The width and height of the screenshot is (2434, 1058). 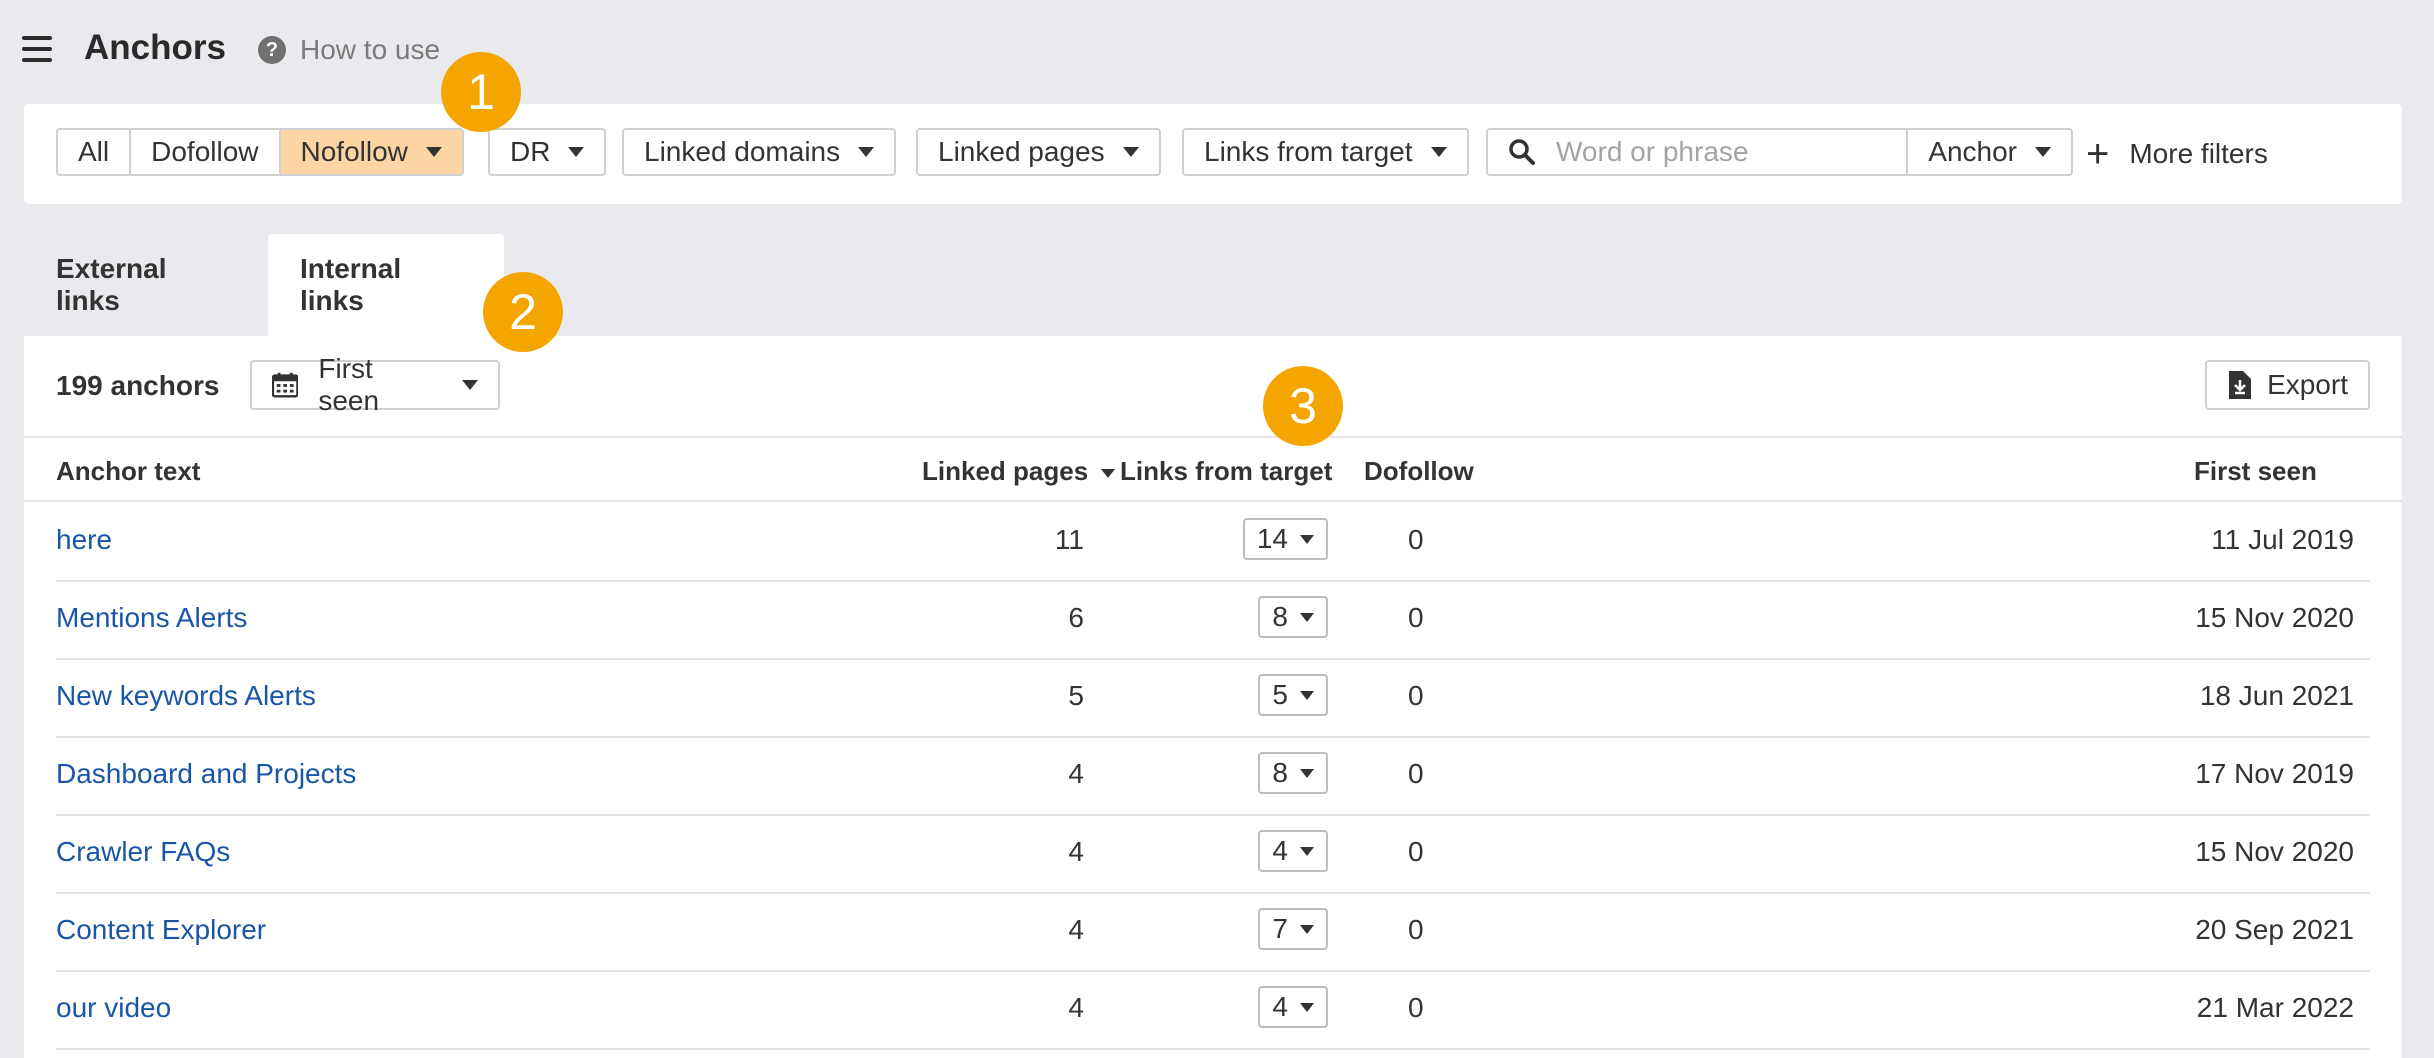 What do you see at coordinates (2198, 153) in the screenshot?
I see `more-filters-label: More filters` at bounding box center [2198, 153].